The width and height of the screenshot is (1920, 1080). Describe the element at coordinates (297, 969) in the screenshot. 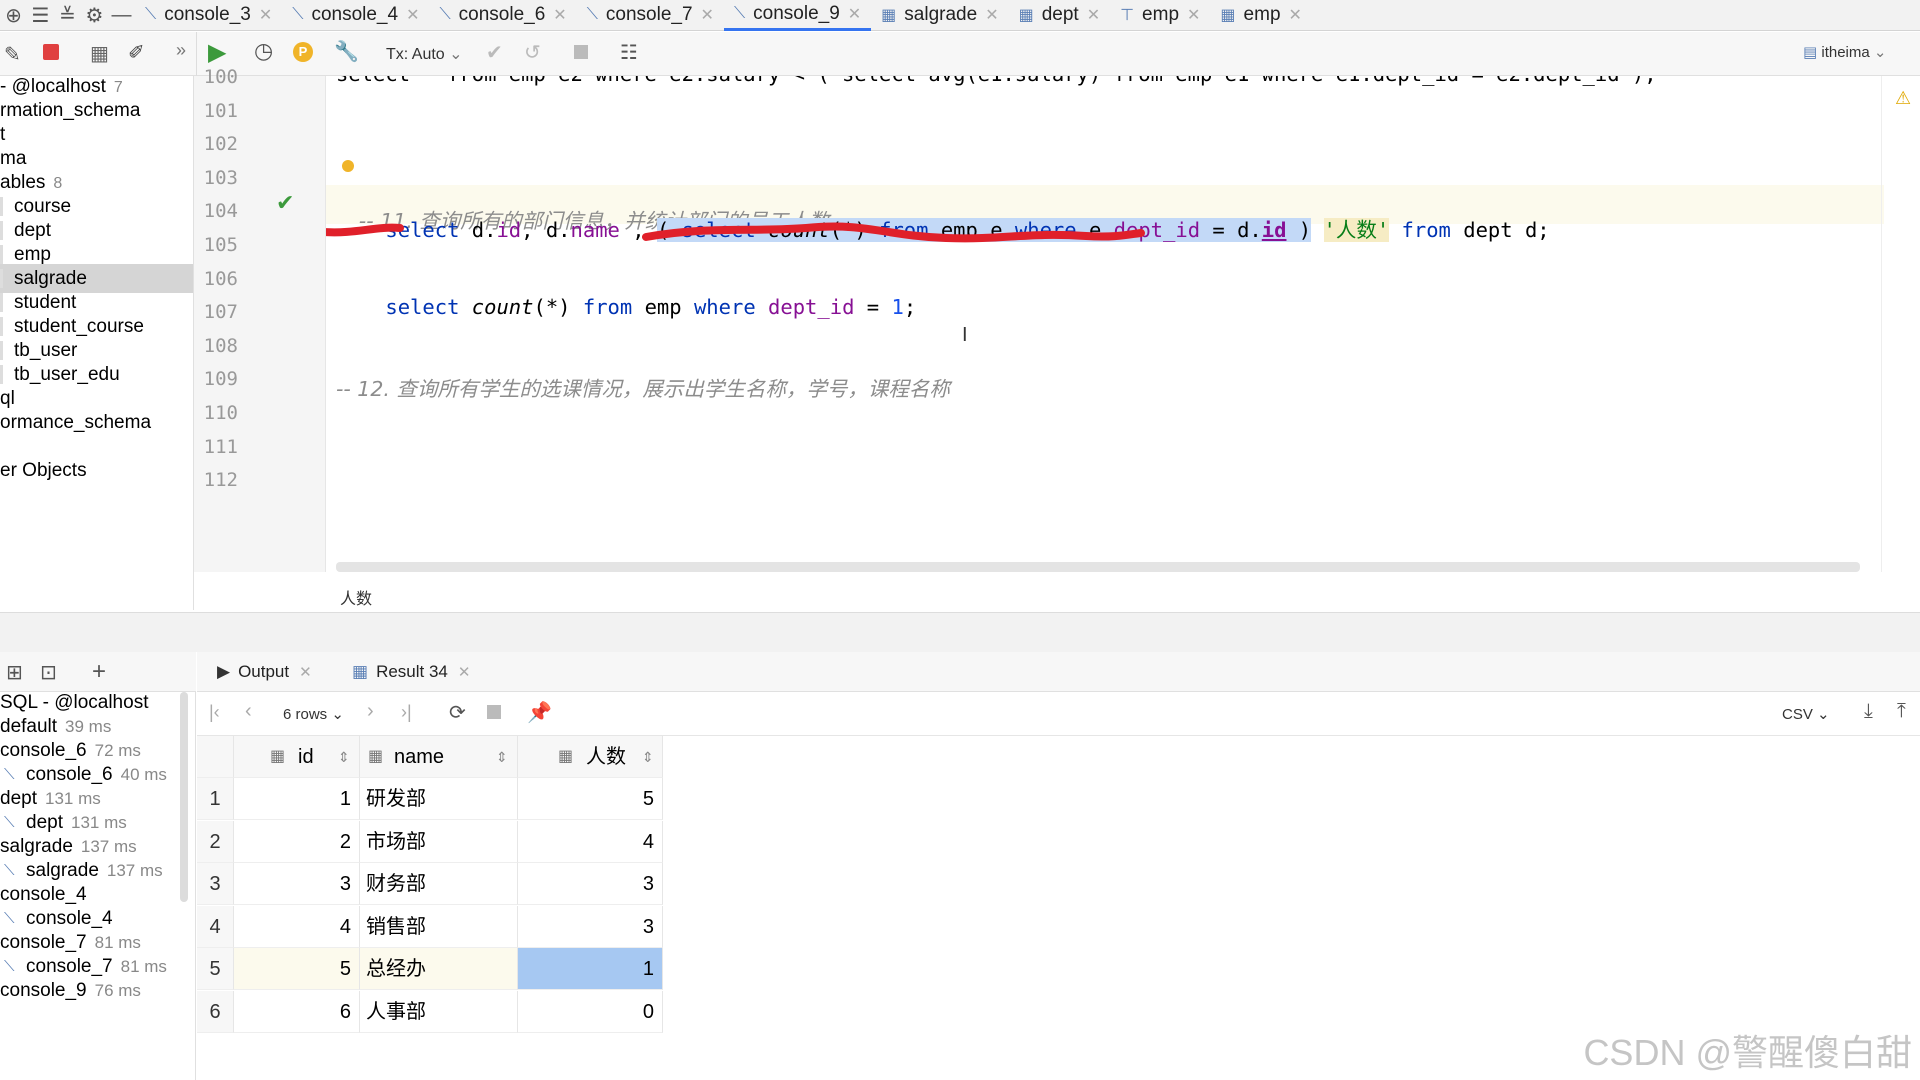

I see `cell-id: 5` at that location.